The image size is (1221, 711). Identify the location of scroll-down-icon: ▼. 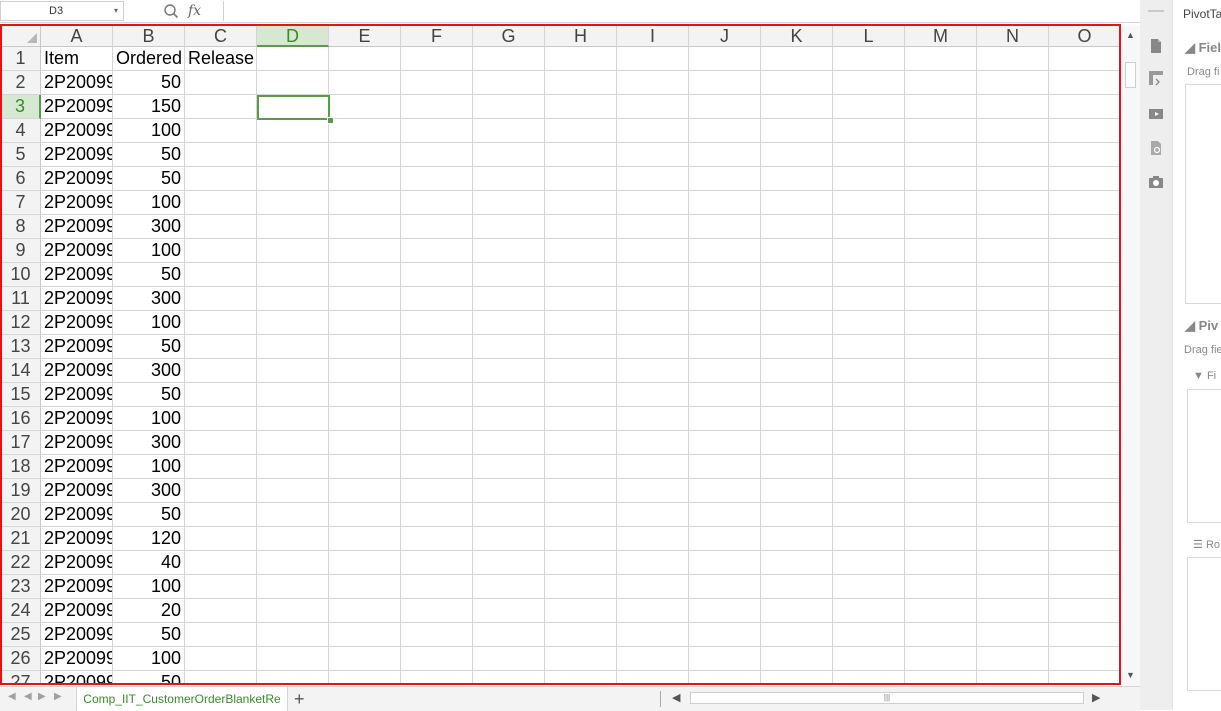
(1130, 675).